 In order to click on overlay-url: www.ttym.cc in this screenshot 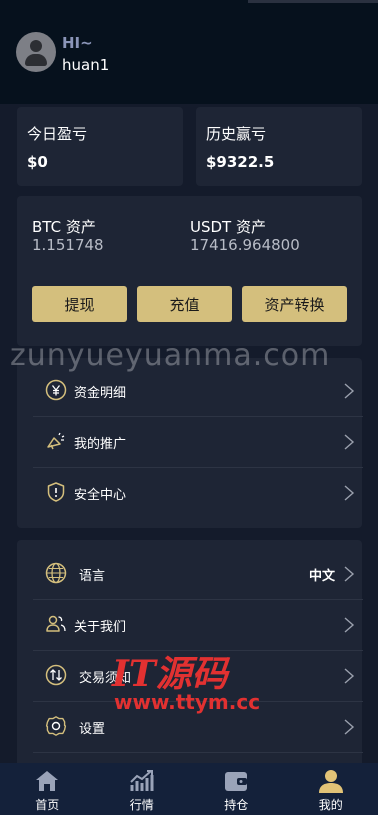, I will do `click(187, 702)`.